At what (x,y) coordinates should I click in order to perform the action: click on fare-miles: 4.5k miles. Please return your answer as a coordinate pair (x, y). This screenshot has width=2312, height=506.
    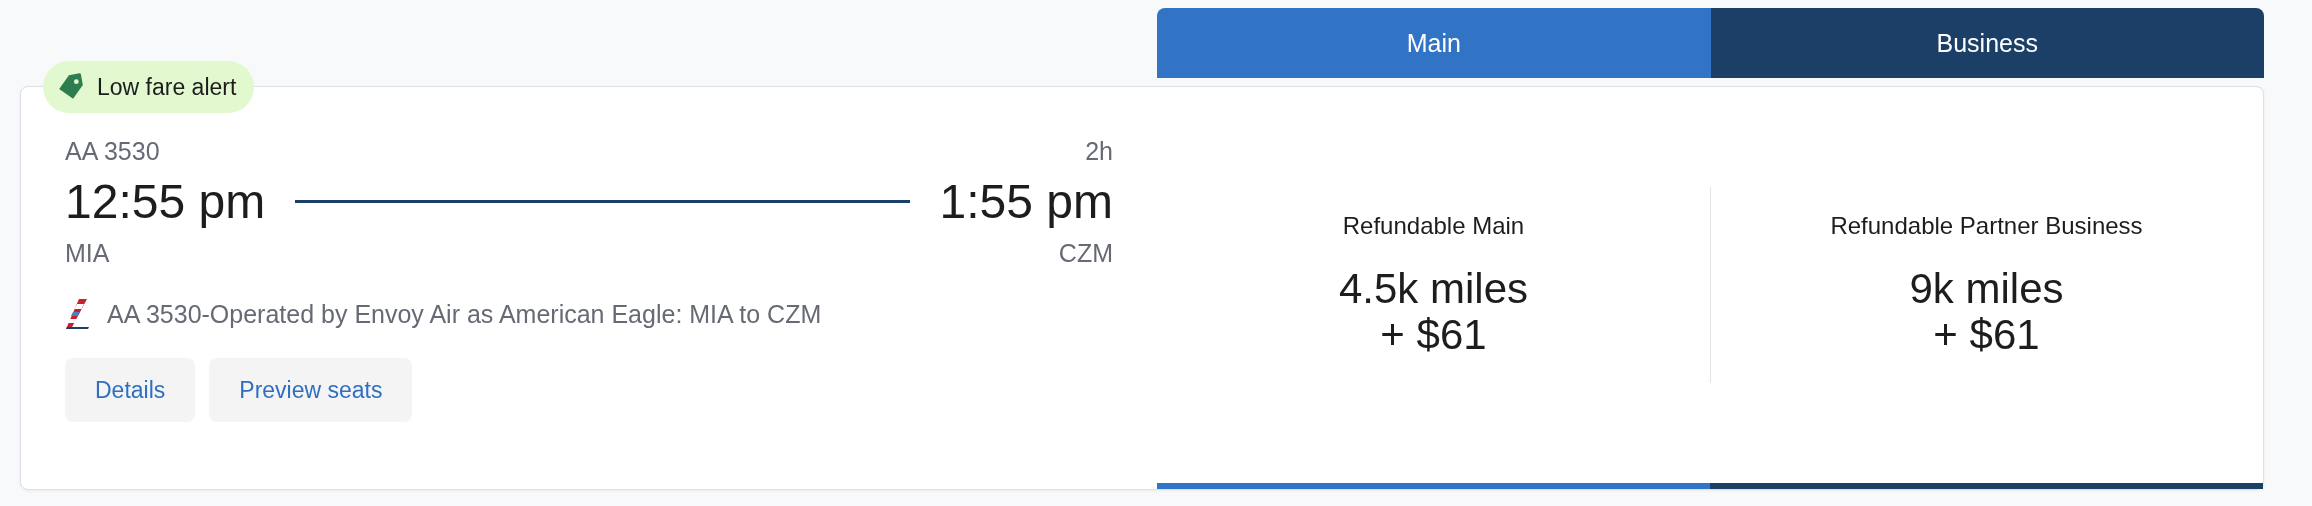
    Looking at the image, I should click on (1433, 288).